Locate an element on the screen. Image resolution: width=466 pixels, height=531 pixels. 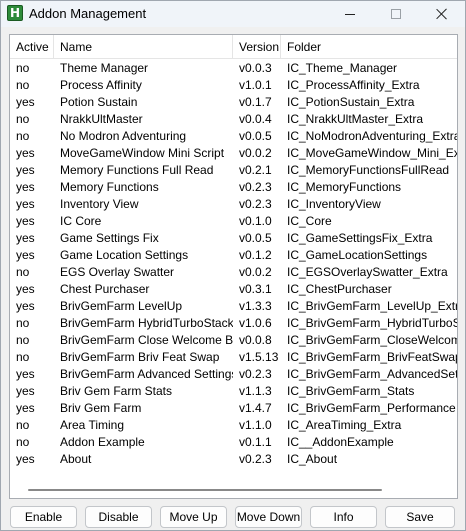
window-title: Addon Management is located at coordinates (88, 13).